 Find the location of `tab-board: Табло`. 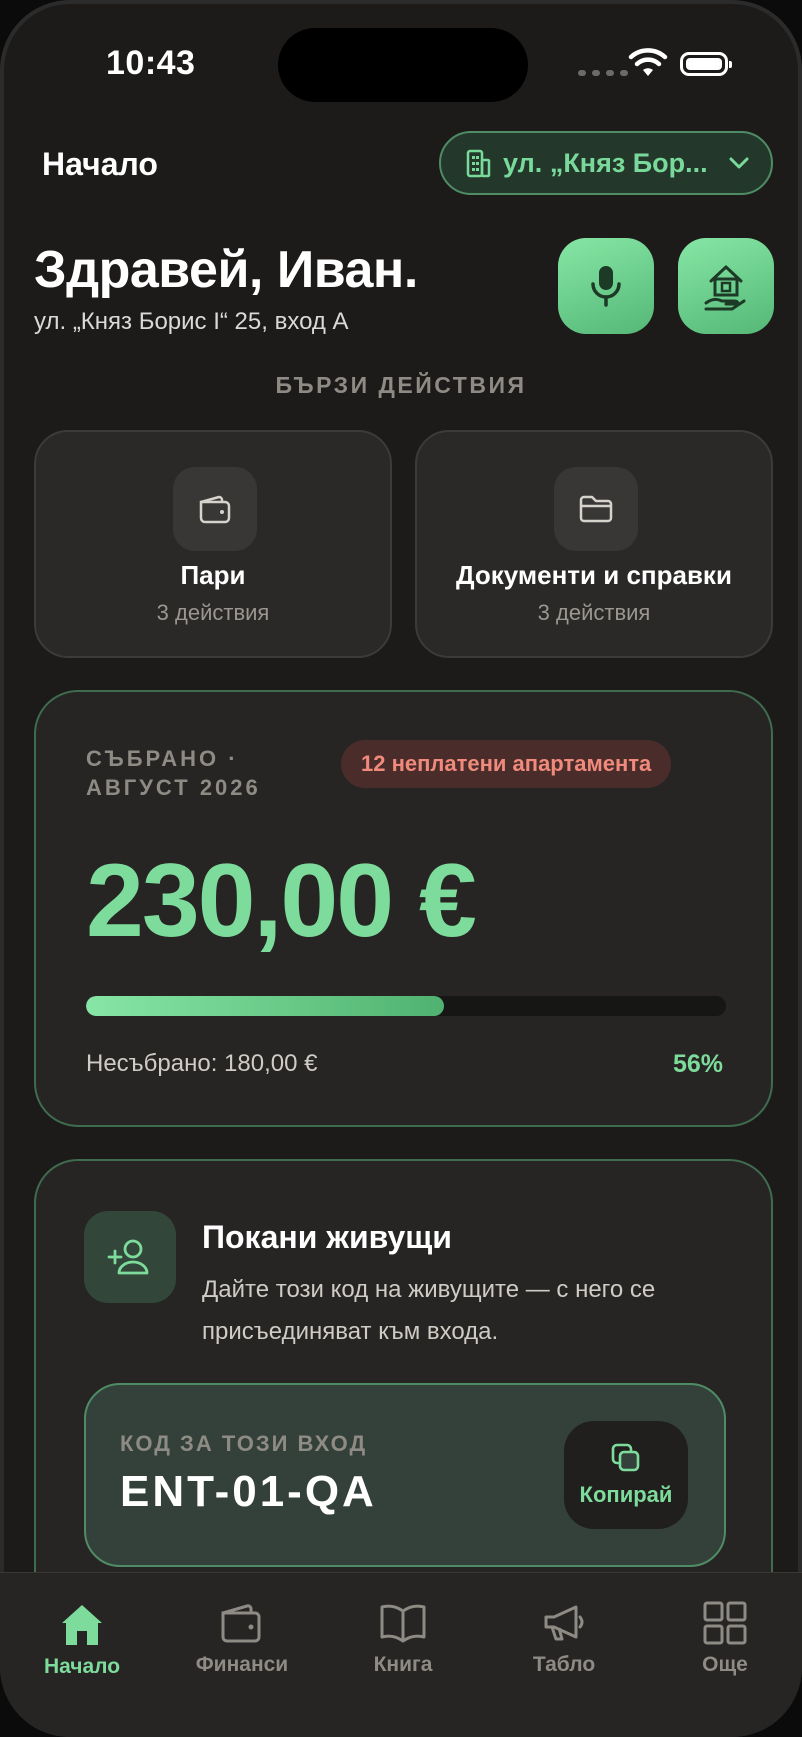

tab-board: Табло is located at coordinates (564, 1639).